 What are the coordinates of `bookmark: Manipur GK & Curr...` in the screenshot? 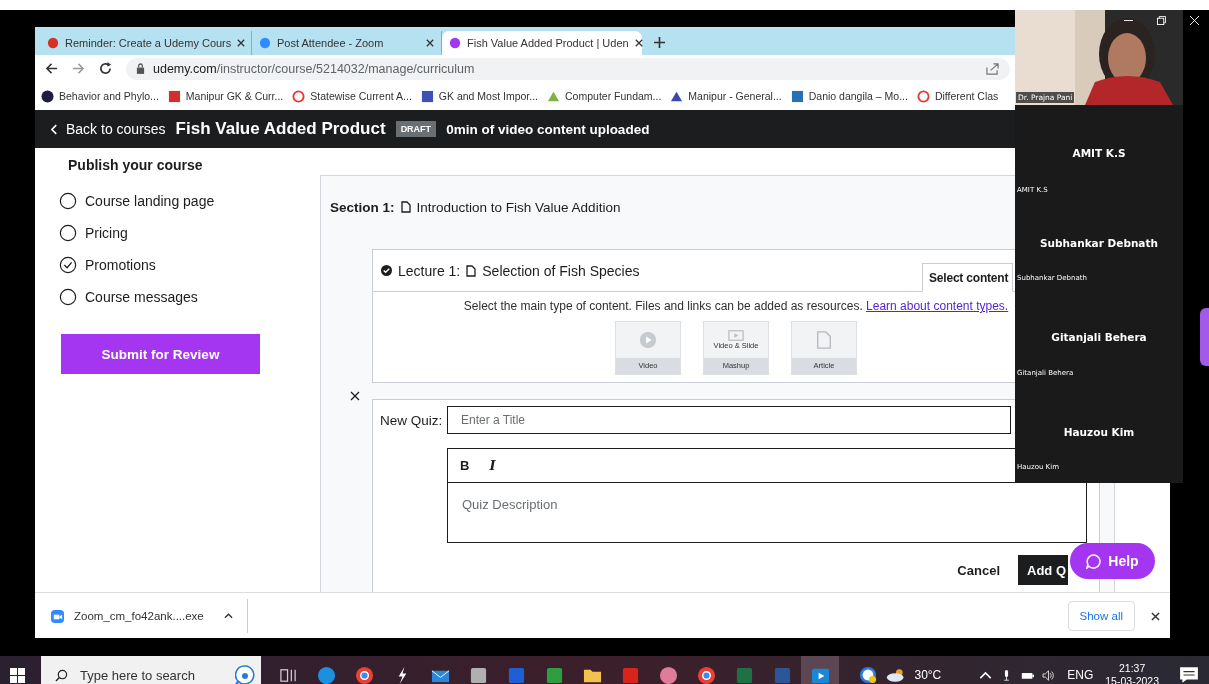 It's located at (225, 96).